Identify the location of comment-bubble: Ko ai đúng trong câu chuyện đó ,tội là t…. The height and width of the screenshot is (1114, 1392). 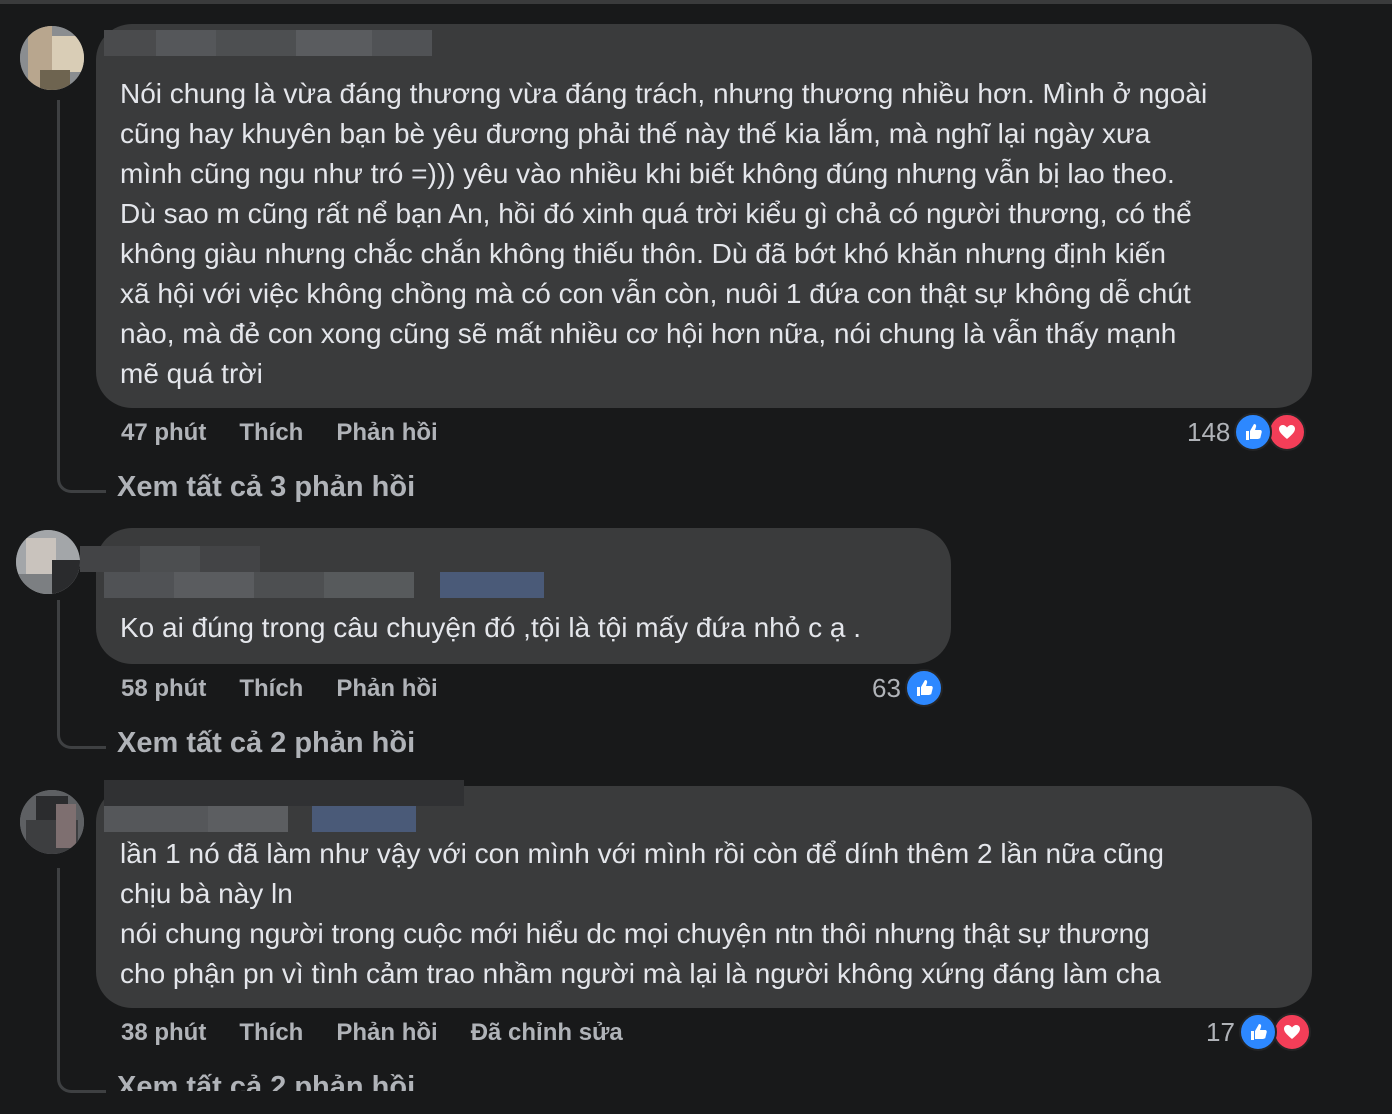
(515, 596).